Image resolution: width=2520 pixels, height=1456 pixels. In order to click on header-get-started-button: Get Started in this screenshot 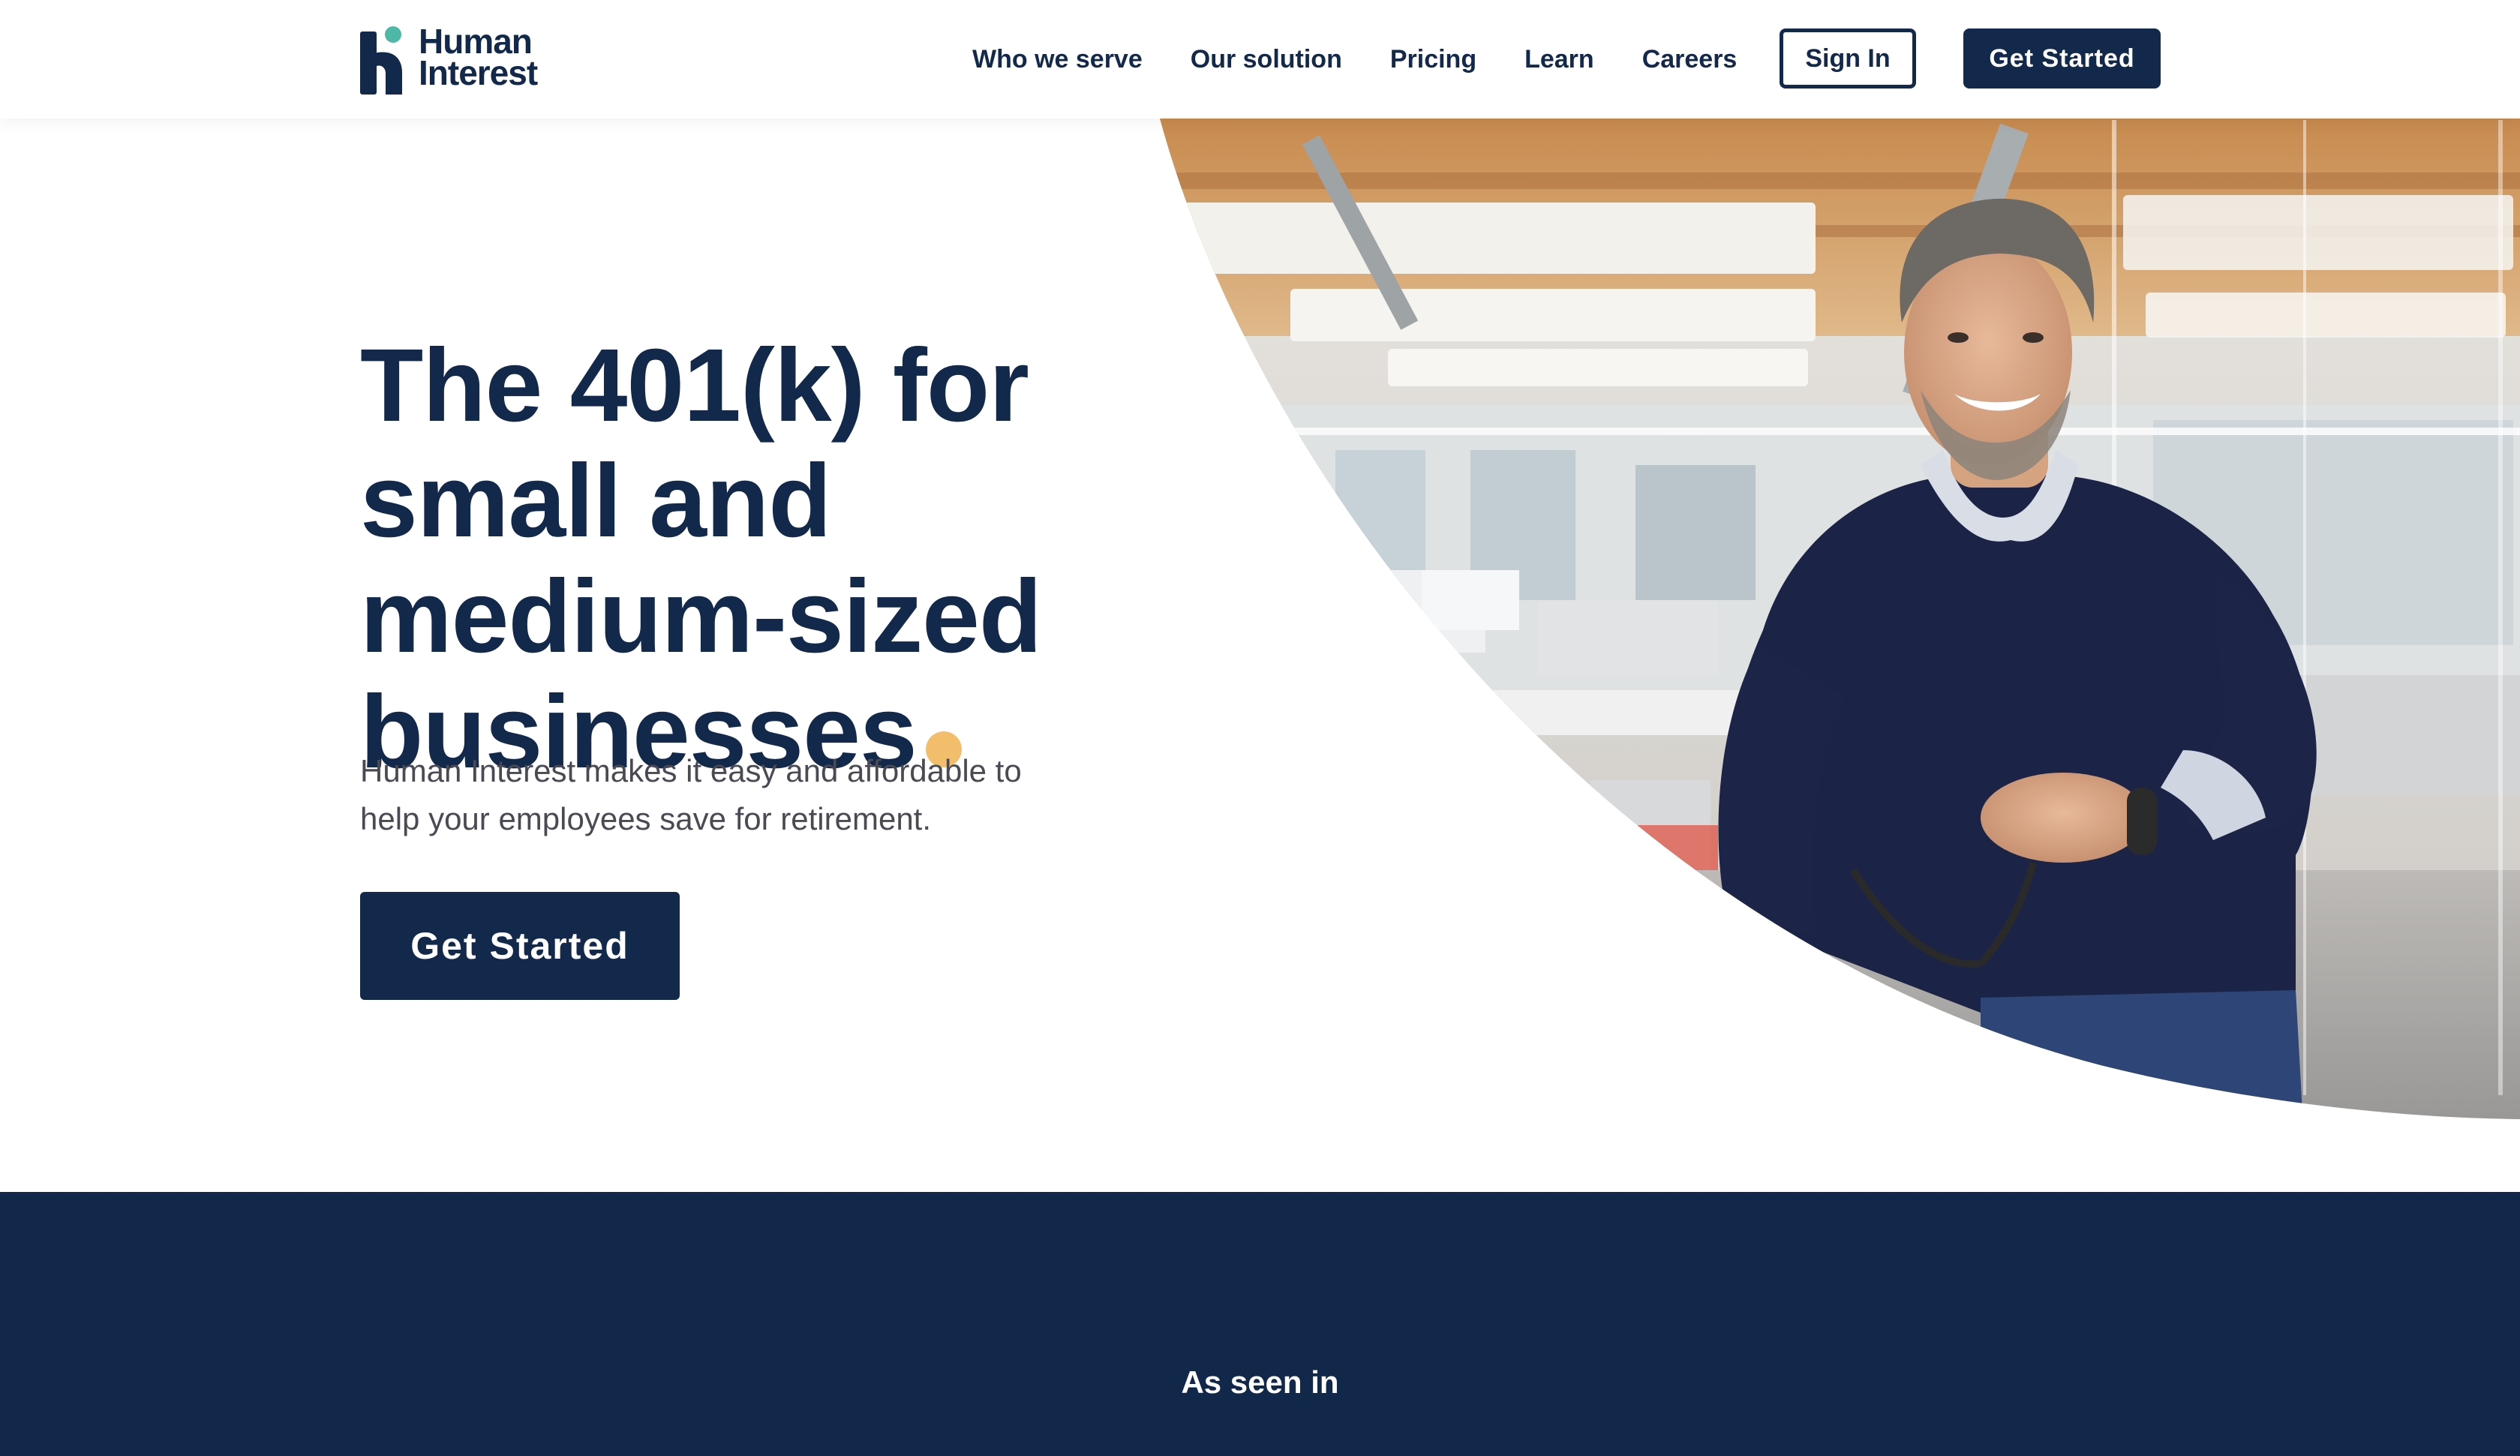, I will do `click(2062, 59)`.